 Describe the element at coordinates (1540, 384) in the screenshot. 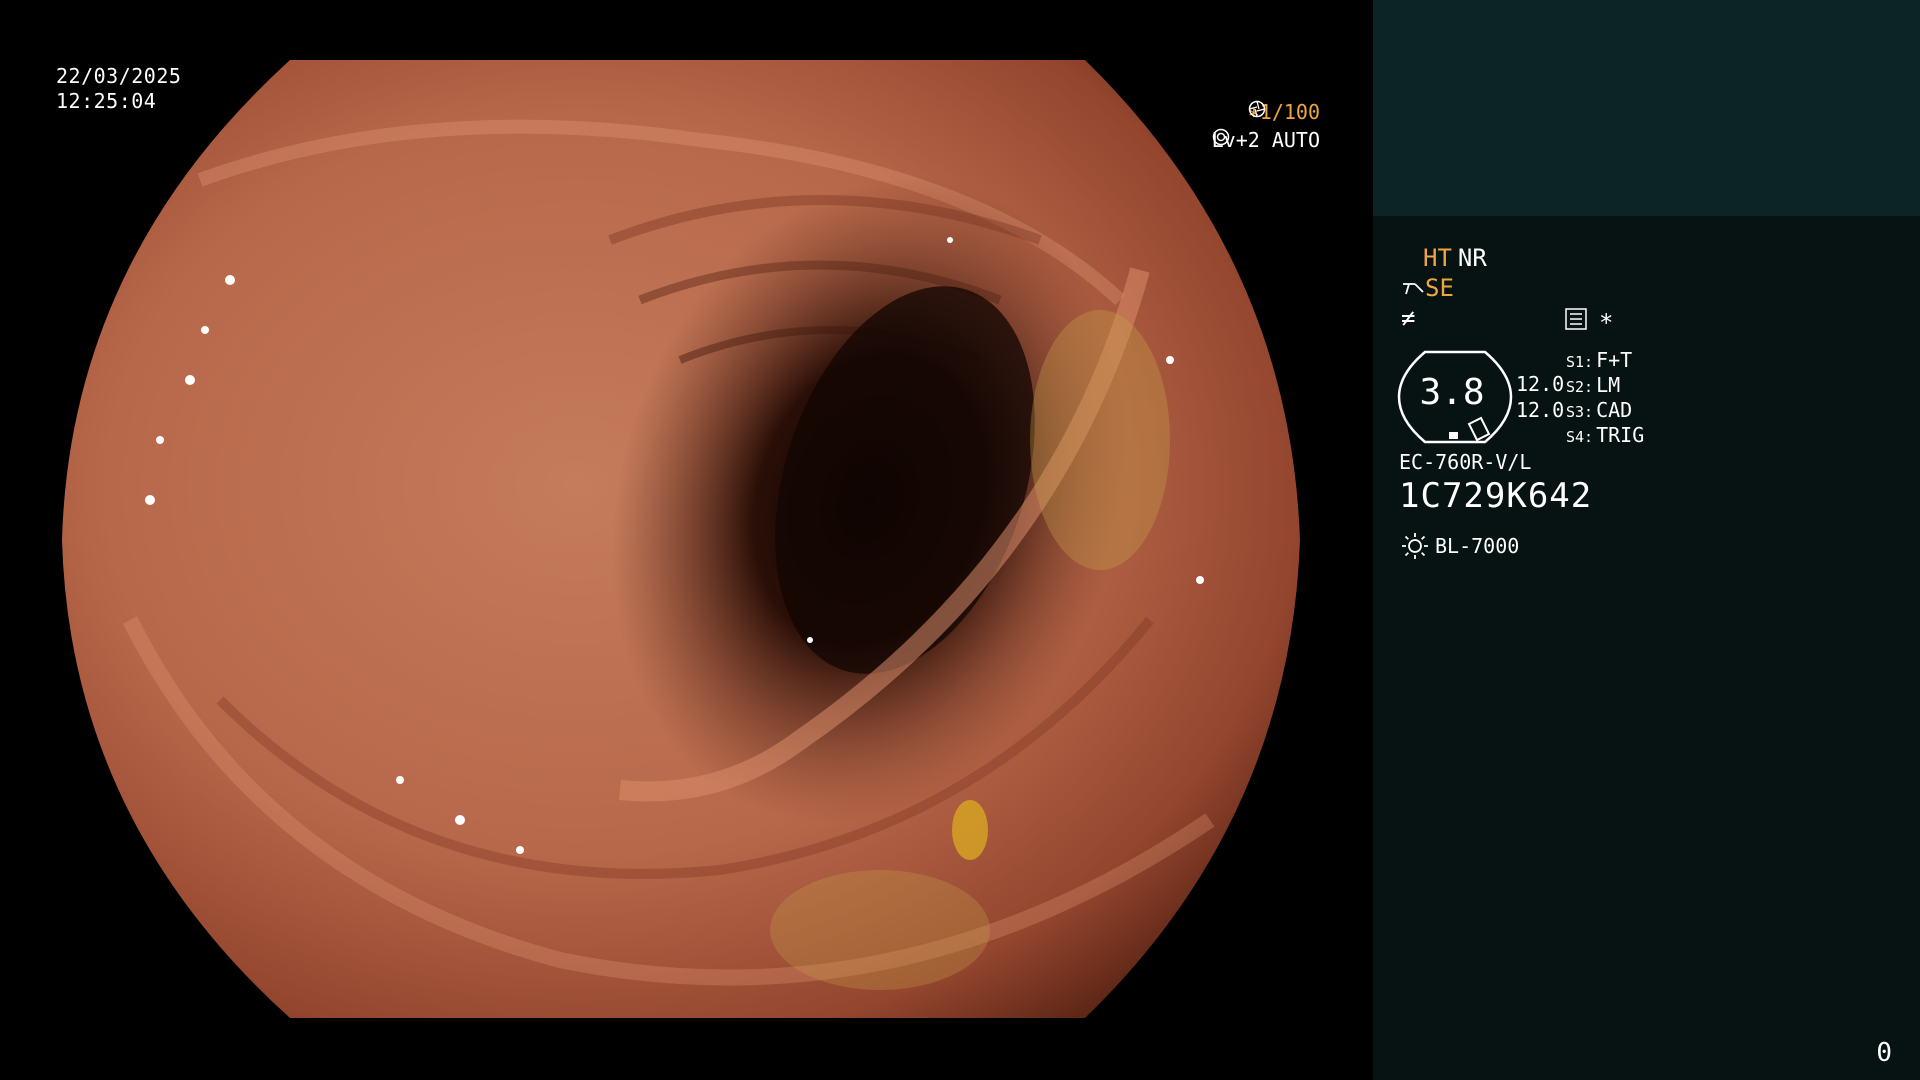

I see `range-value-a: 12.0` at that location.